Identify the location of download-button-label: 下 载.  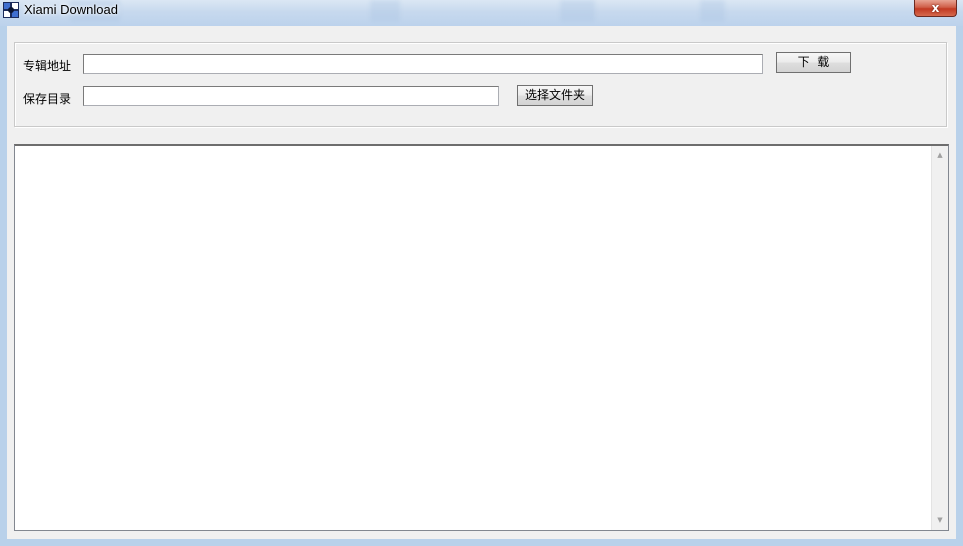
(813, 62).